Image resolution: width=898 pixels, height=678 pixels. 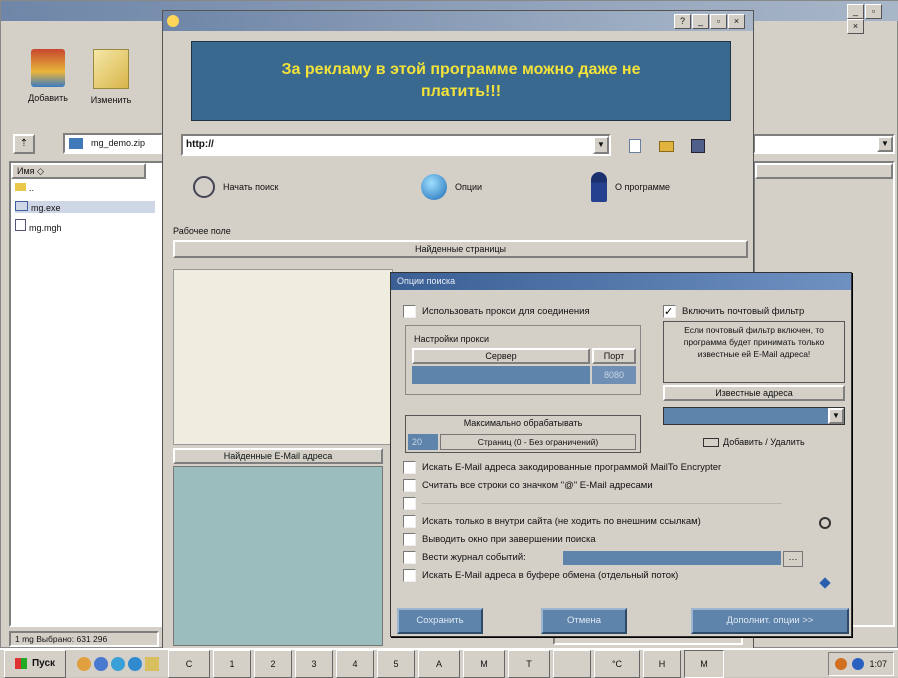 What do you see at coordinates (698, 146) in the screenshot?
I see `save-disk-icon` at bounding box center [698, 146].